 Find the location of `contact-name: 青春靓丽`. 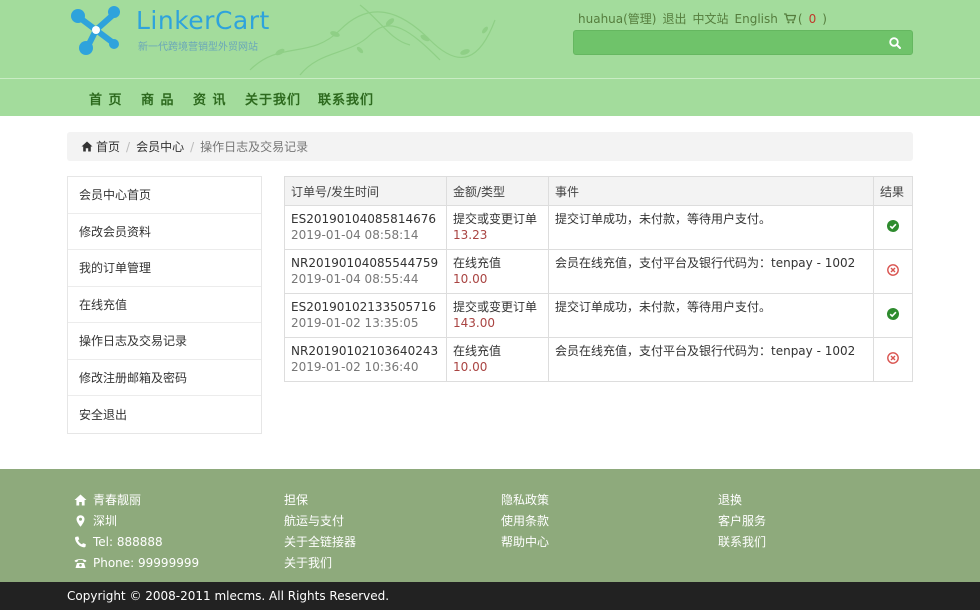

contact-name: 青春靓丽 is located at coordinates (117, 500).